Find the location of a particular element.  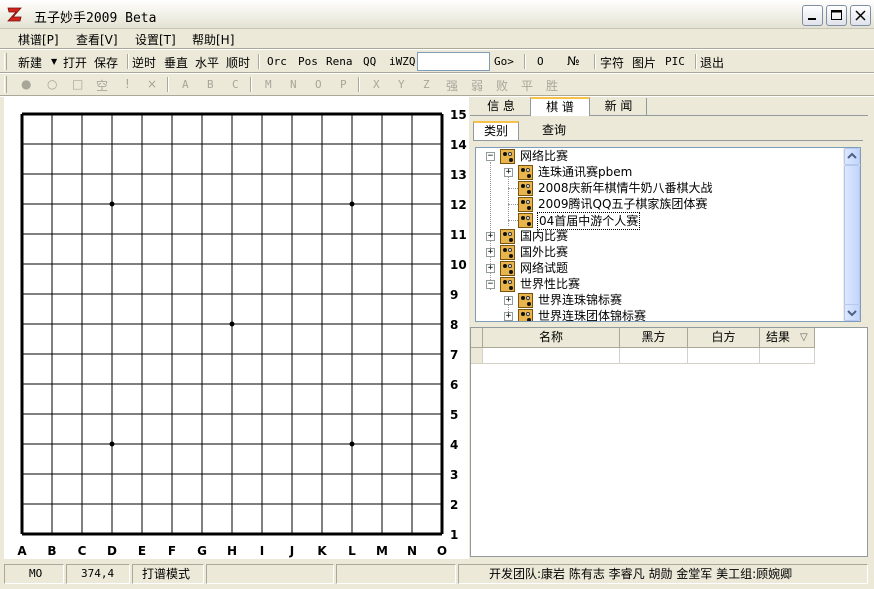

tree-node-pbem: + 连珠通讯赛pbem is located at coordinates (661, 172).